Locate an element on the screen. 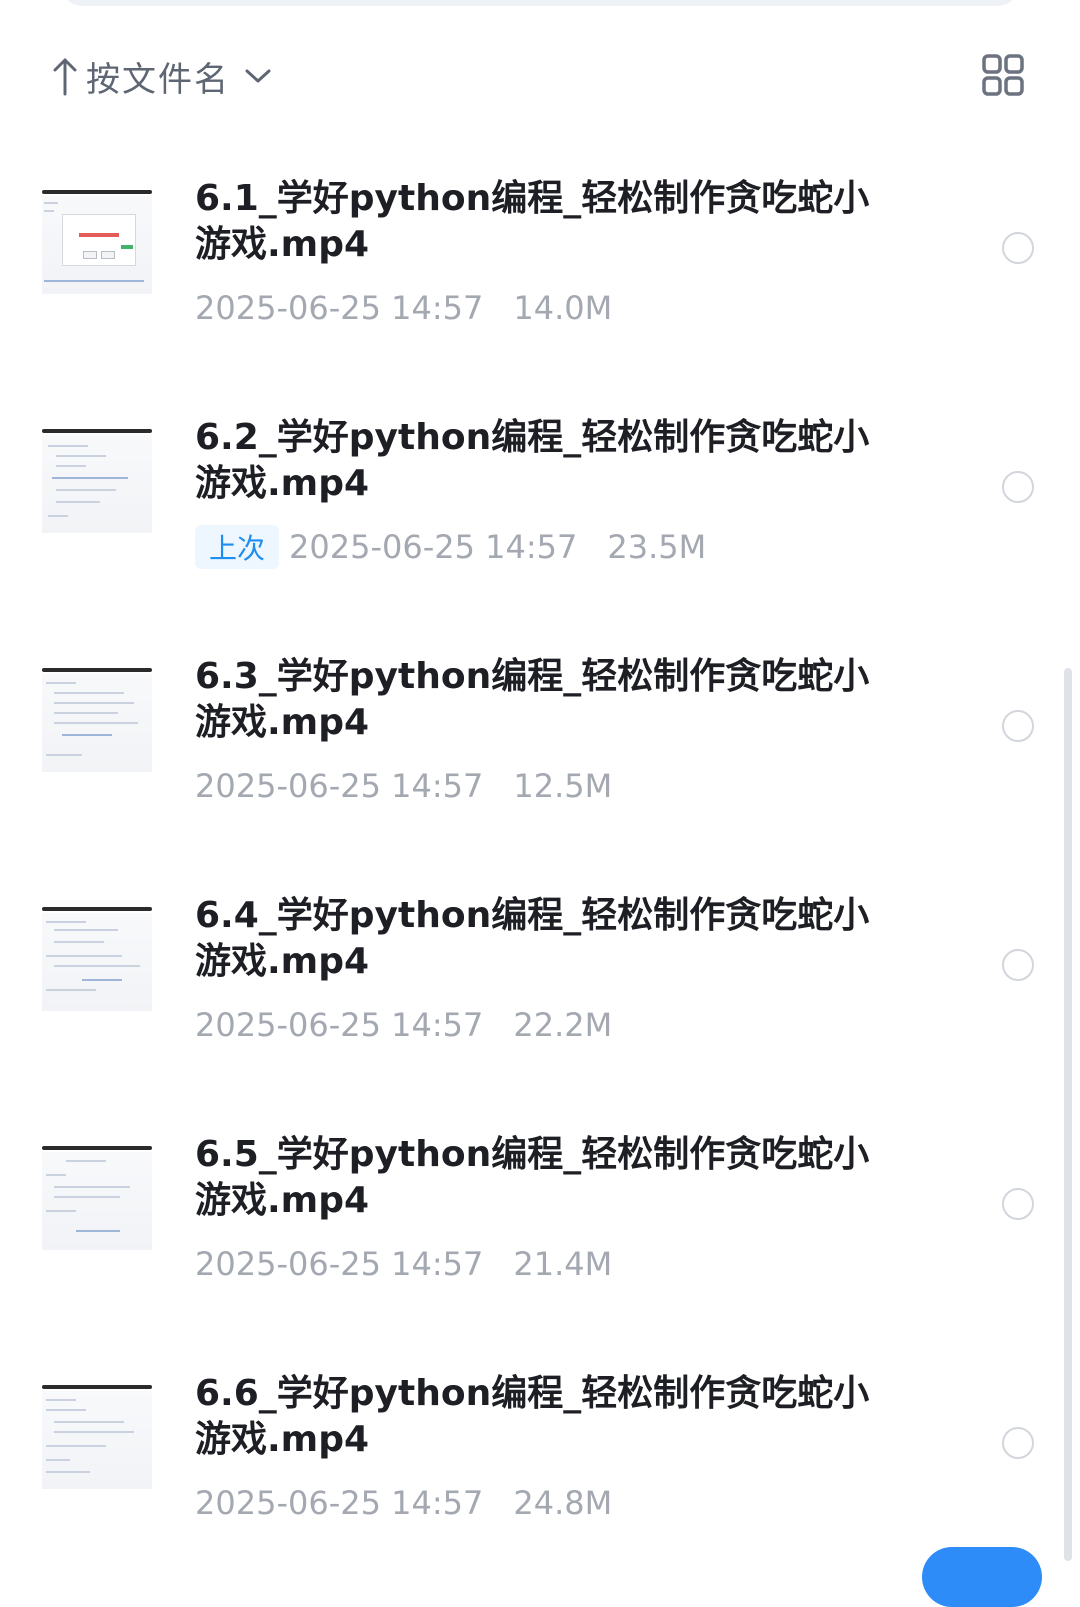  file-size: 23.5M is located at coordinates (657, 547).